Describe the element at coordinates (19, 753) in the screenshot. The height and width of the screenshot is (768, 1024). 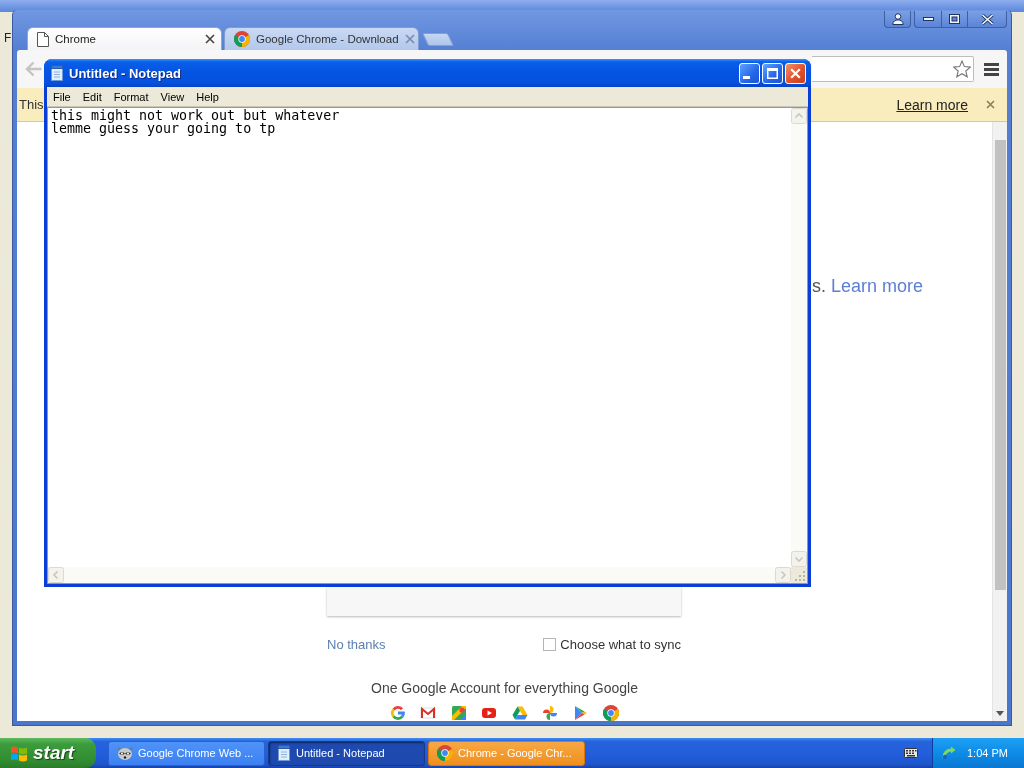
I see `flag-icon` at that location.